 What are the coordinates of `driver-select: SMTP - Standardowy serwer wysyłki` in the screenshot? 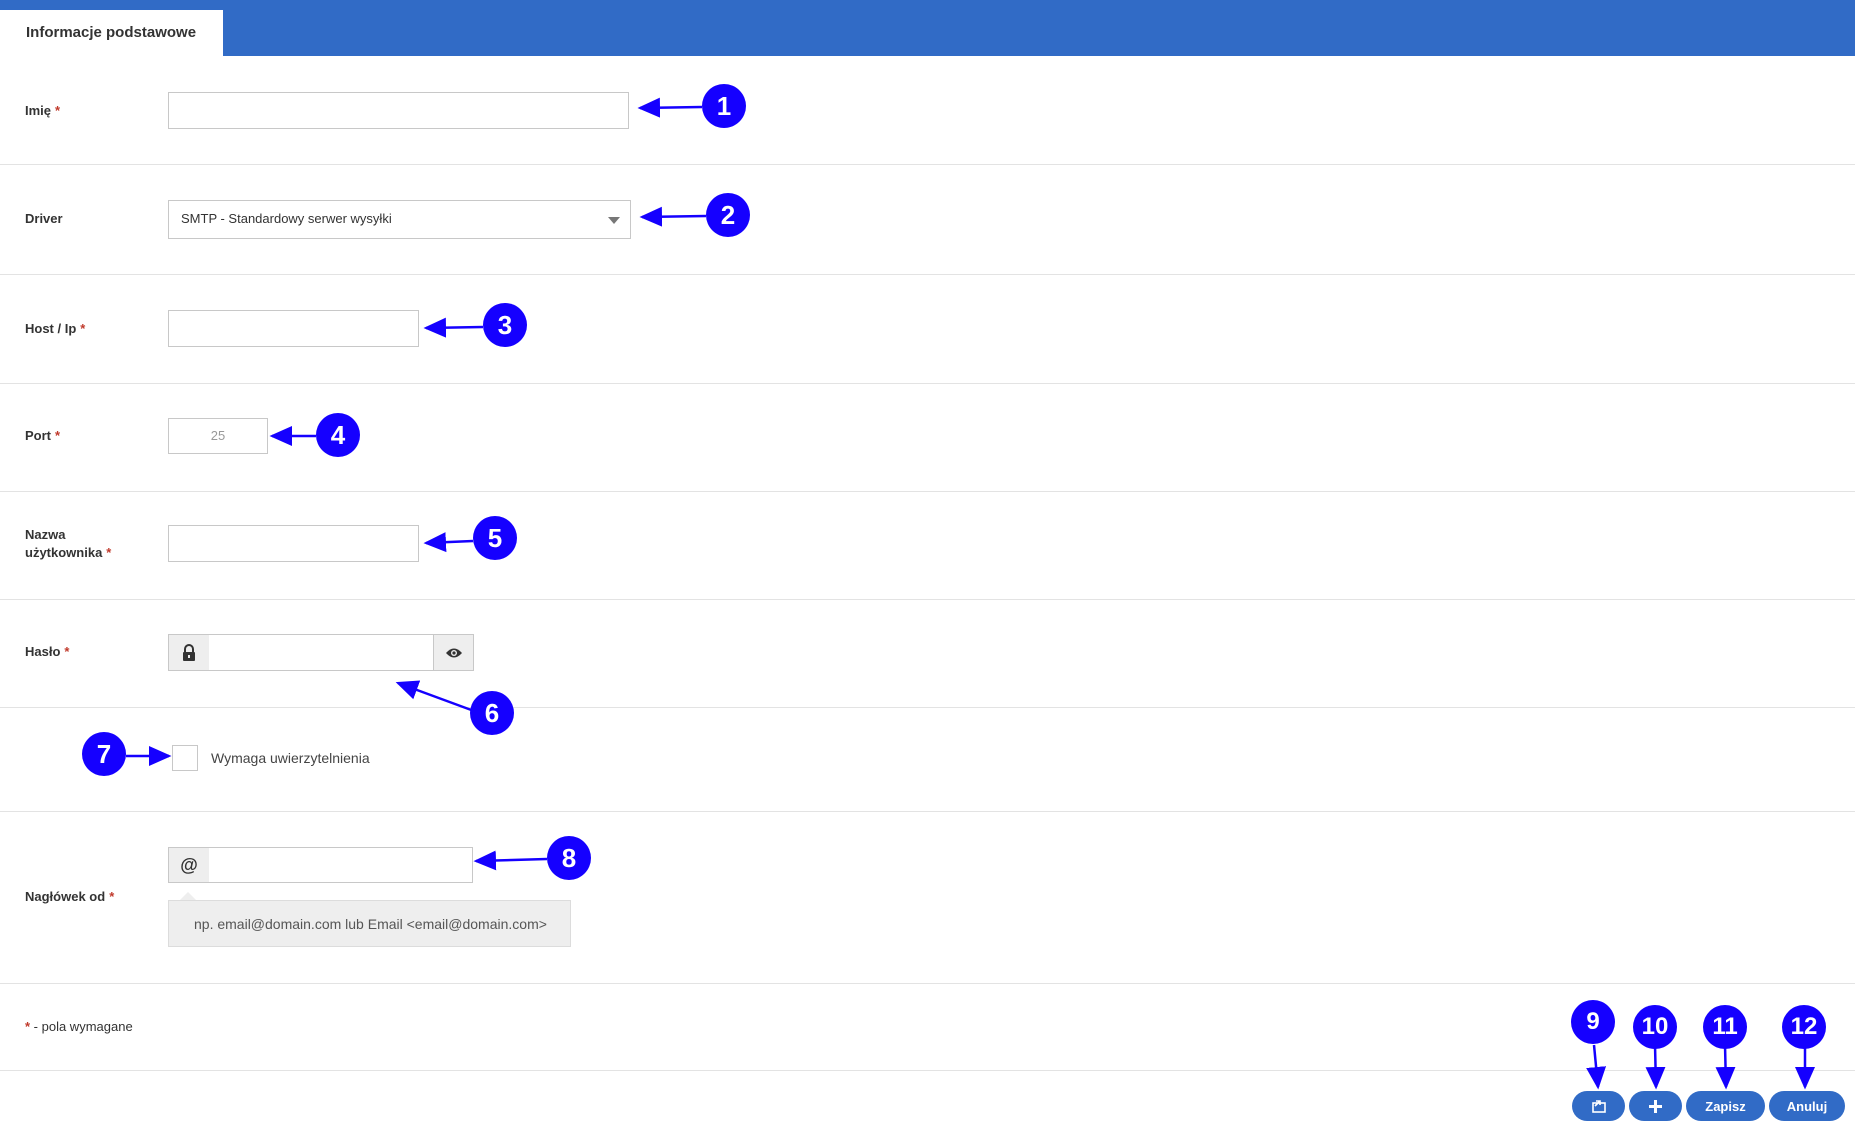 It's located at (399, 219).